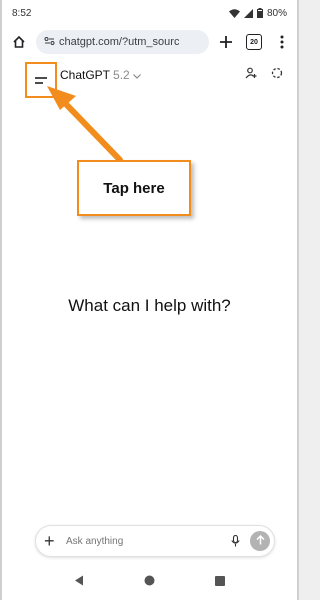 This screenshot has height=600, width=320. I want to click on message-composer: +, so click(155, 541).